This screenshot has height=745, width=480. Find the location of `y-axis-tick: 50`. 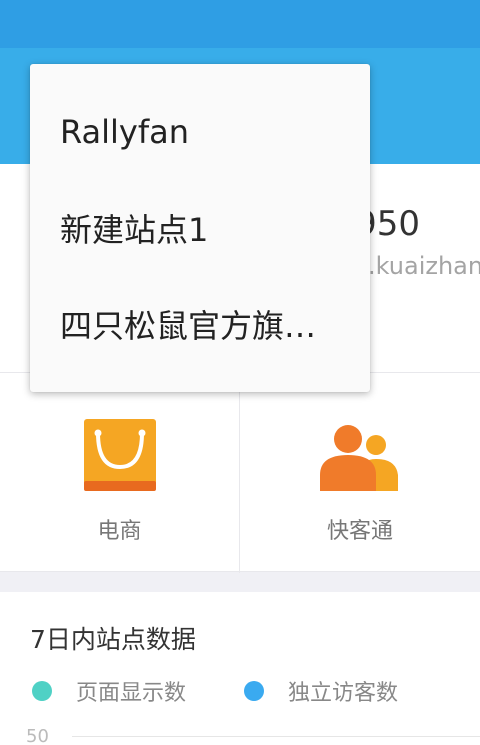

y-axis-tick: 50 is located at coordinates (37, 735).